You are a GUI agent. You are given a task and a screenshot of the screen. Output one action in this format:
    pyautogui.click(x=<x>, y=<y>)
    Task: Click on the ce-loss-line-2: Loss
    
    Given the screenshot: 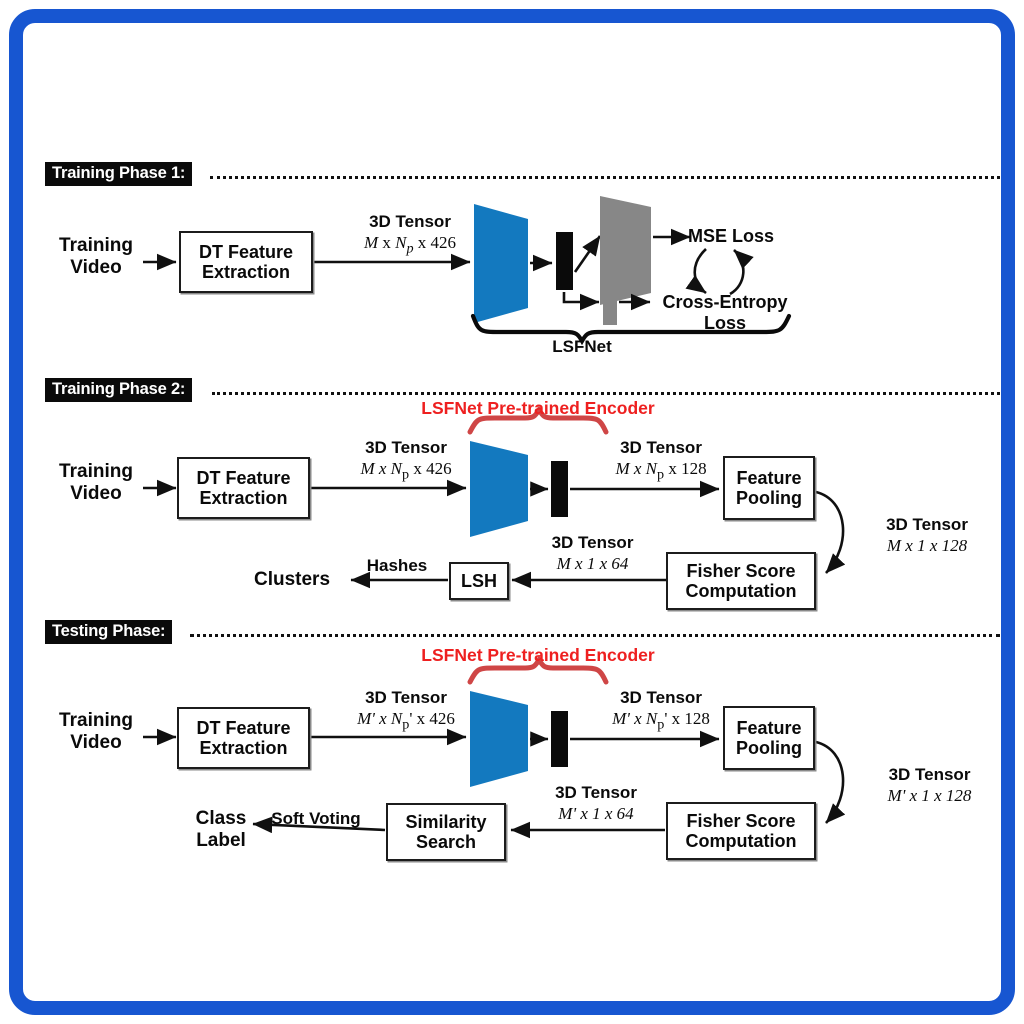 What is the action you would take?
    pyautogui.click(x=724, y=322)
    